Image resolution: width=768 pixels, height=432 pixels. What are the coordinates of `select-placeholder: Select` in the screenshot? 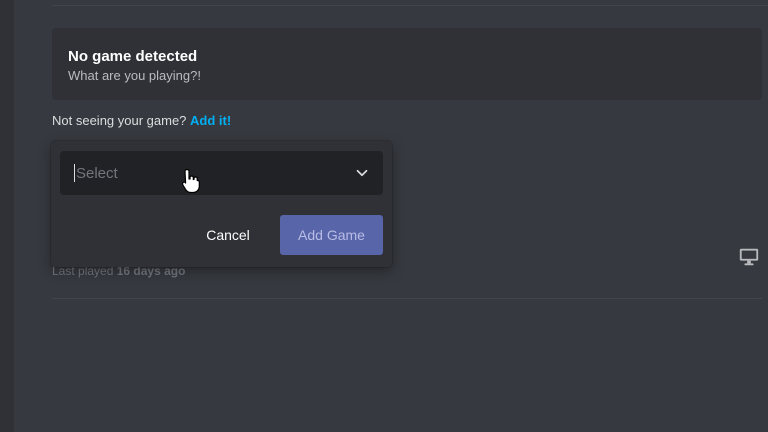 It's located at (97, 173).